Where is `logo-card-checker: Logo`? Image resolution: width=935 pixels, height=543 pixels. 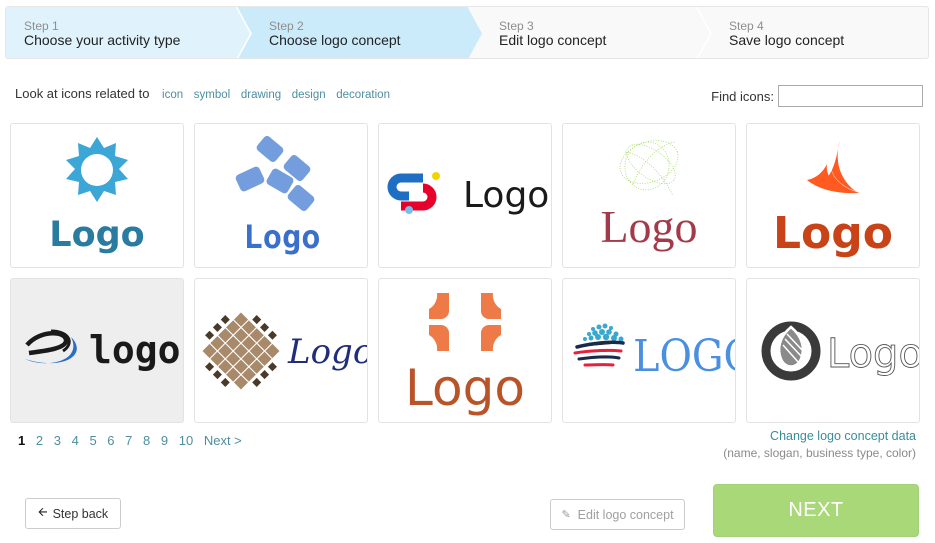 logo-card-checker: Logo is located at coordinates (281, 350).